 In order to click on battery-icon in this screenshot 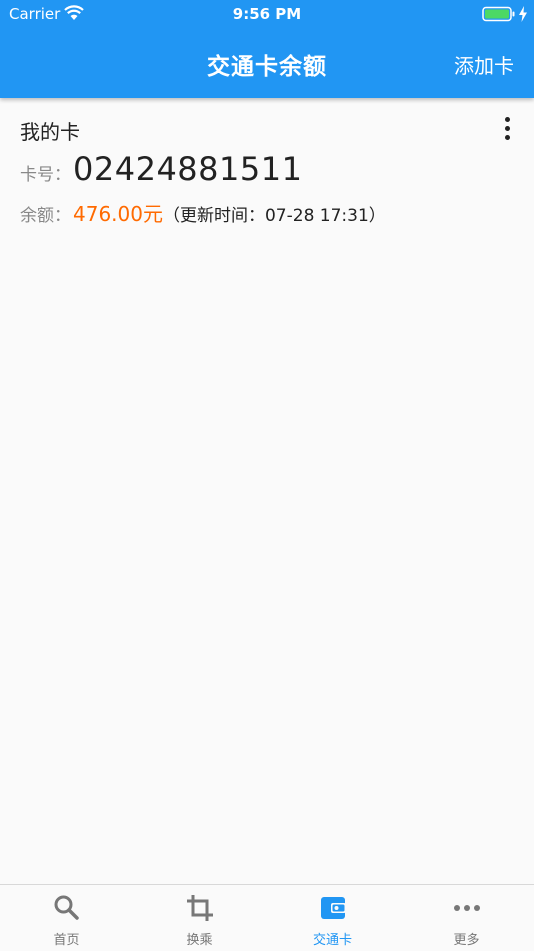, I will do `click(498, 14)`.